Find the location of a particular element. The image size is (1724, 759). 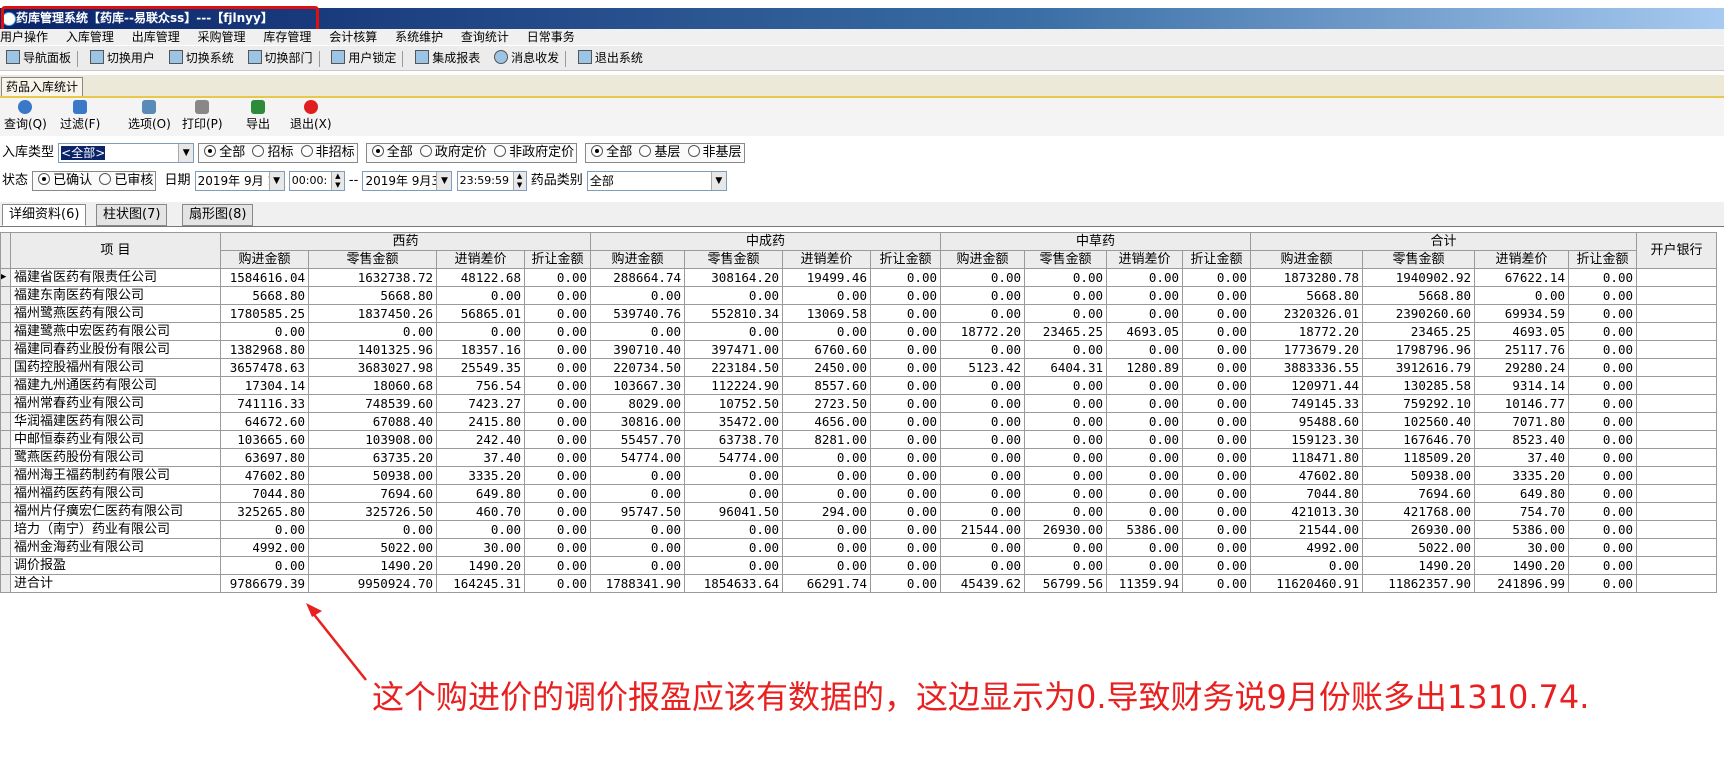

value-cell: 749145.33 is located at coordinates (1306, 403).